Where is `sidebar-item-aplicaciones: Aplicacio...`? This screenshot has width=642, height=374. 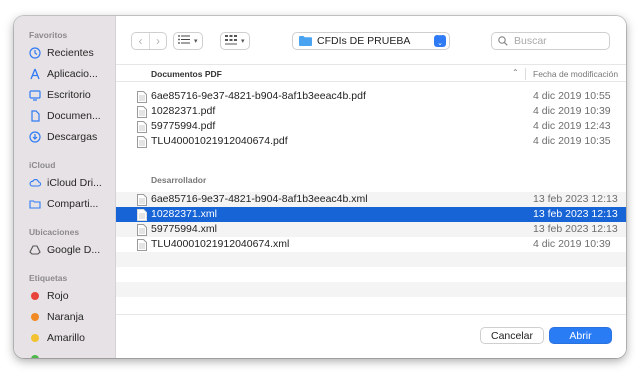 sidebar-item-aplicaciones: Aplicacio... is located at coordinates (71, 74).